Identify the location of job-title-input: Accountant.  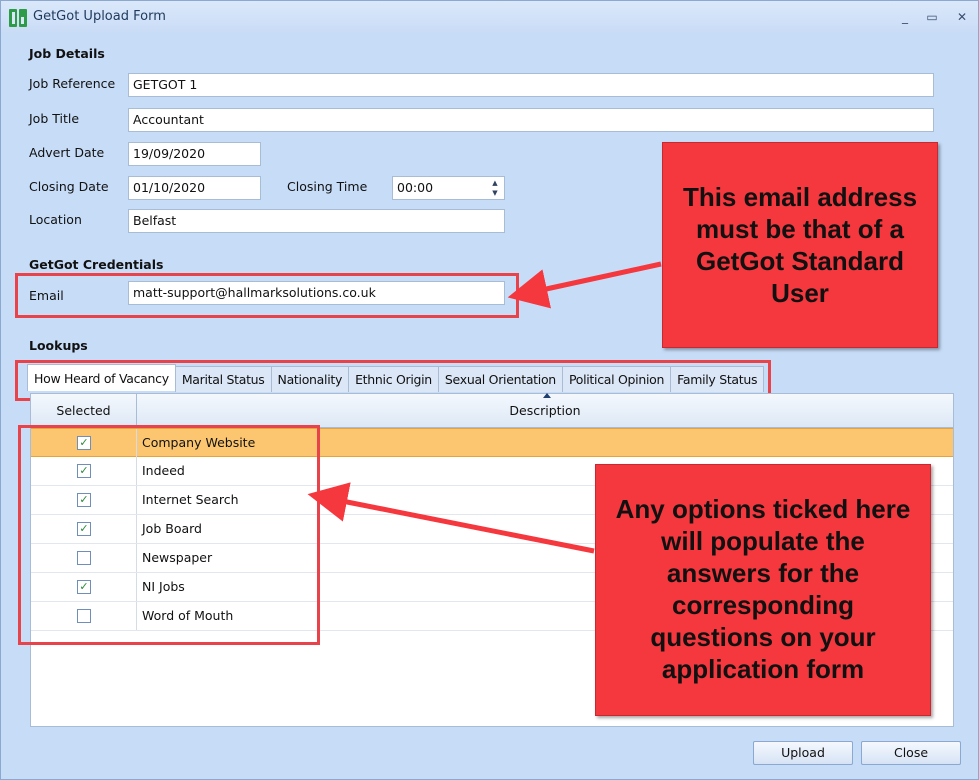
(531, 120).